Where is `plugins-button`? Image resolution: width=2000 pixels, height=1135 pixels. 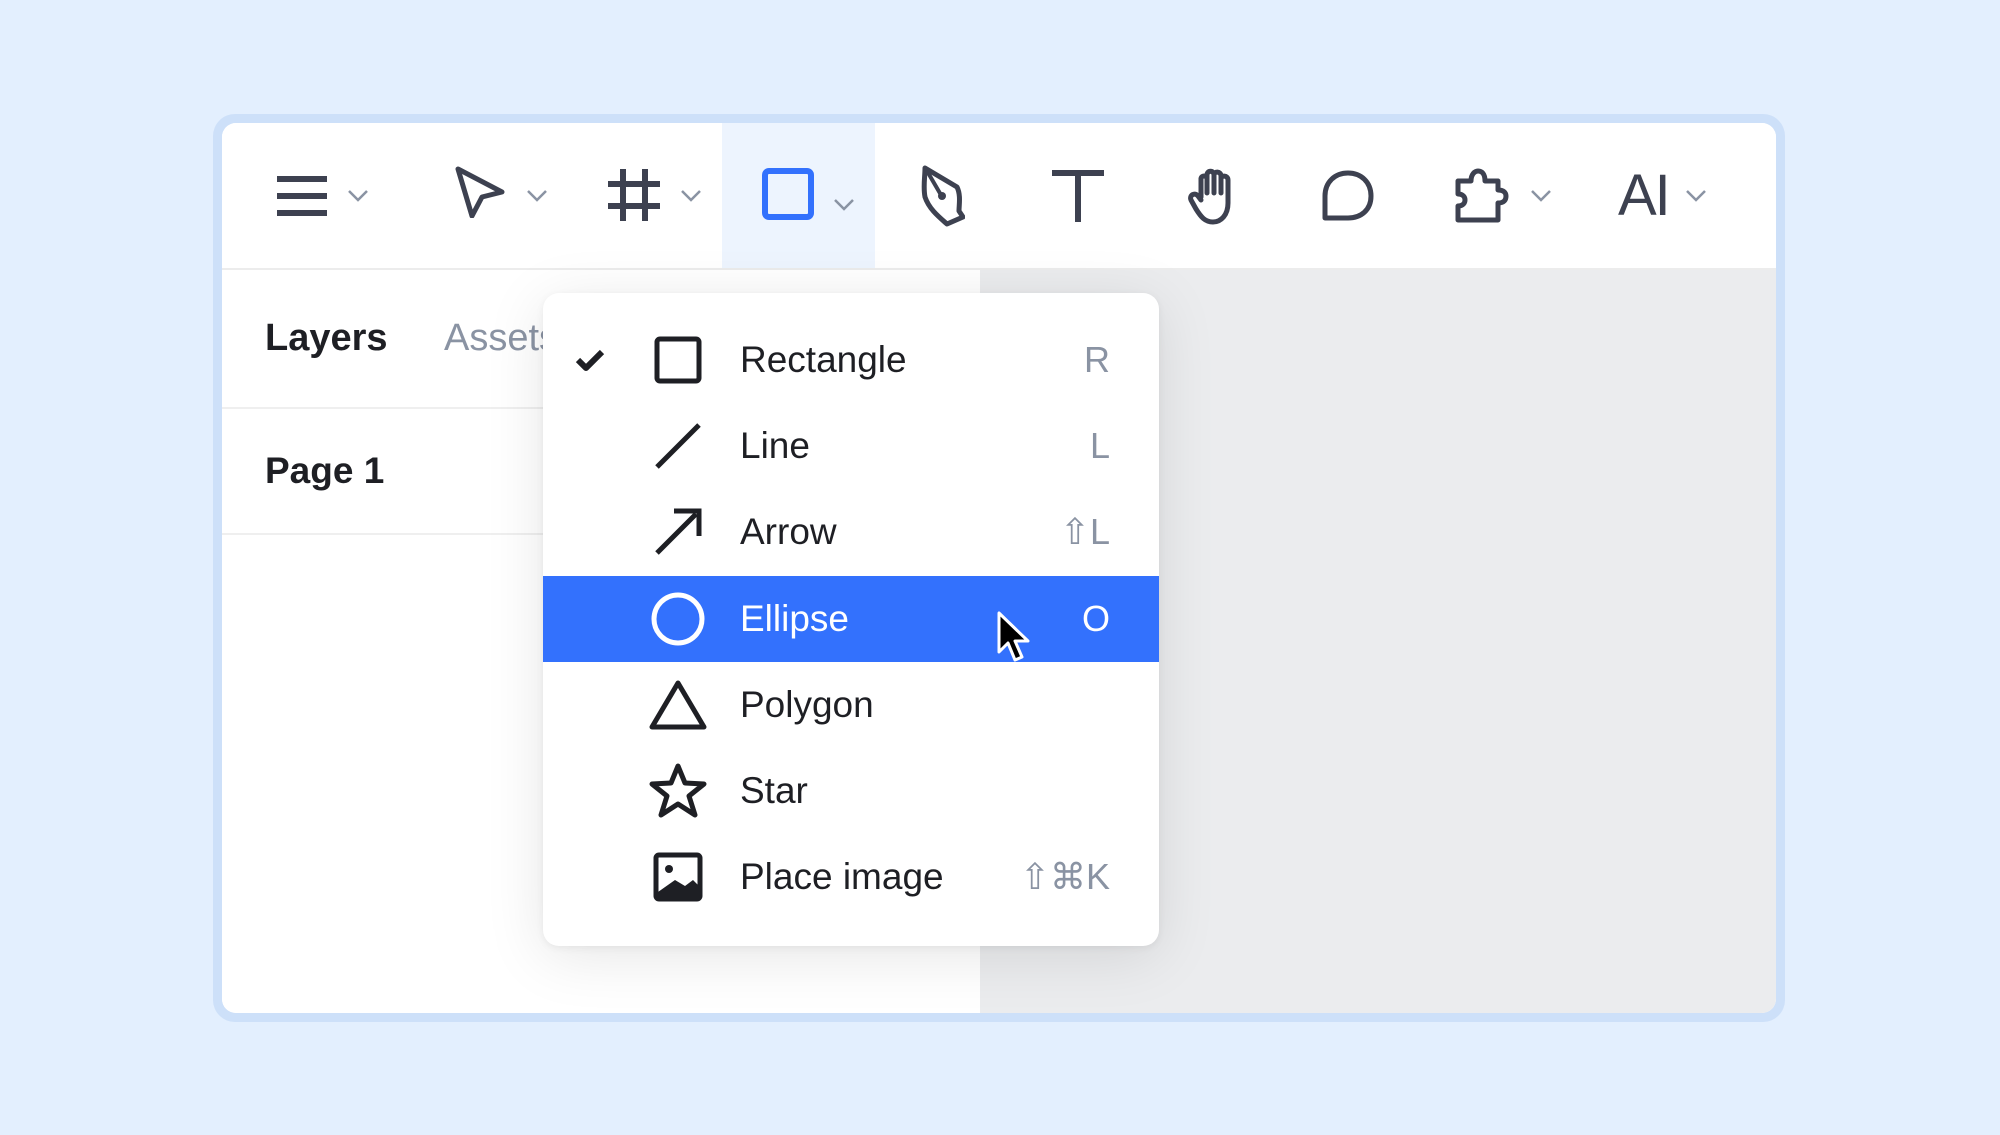
plugins-button is located at coordinates (1502, 195).